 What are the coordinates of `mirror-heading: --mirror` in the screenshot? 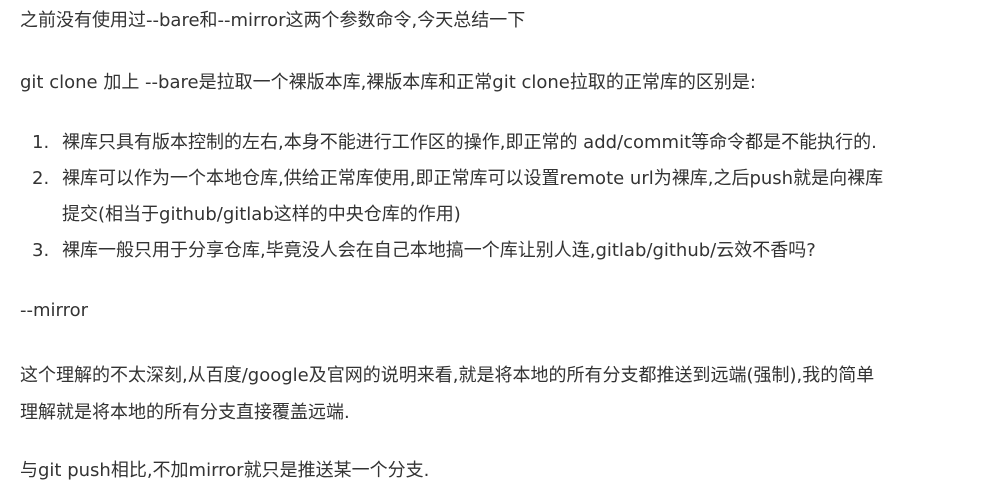 It's located at (54, 310).